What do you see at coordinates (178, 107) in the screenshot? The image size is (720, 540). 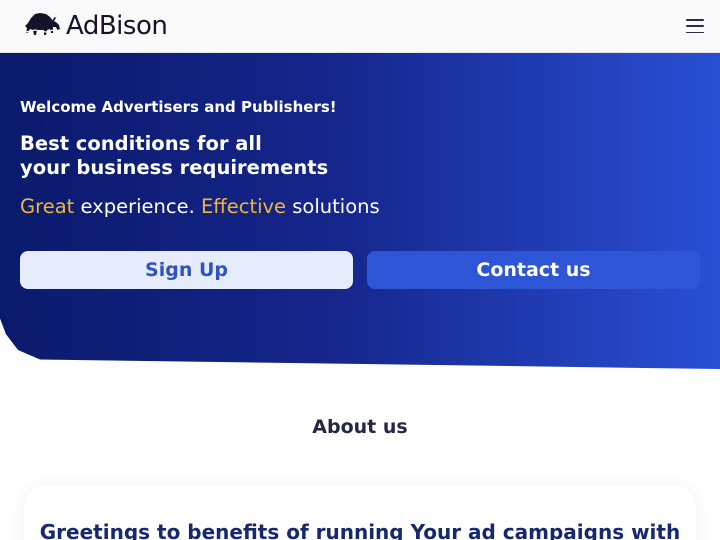 I see `hero-welcome-text: Welcome Advertisers and Publishers!` at bounding box center [178, 107].